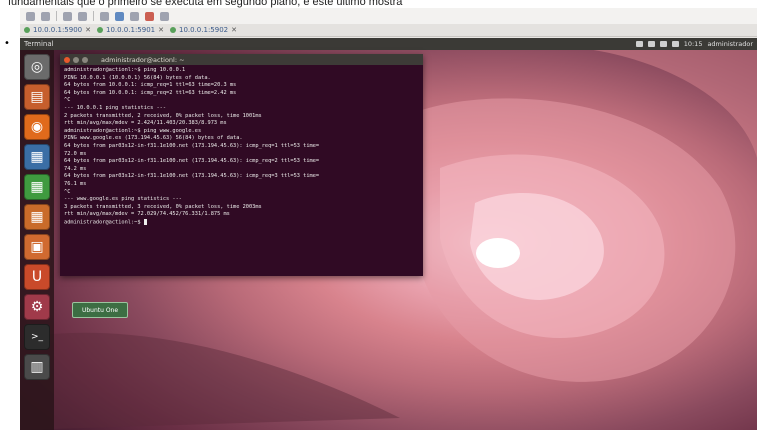 Image resolution: width=757 pixels, height=430 pixels. Describe the element at coordinates (241, 59) in the screenshot. I see `terminal-titlebar: administrador@actionl: ~` at that location.